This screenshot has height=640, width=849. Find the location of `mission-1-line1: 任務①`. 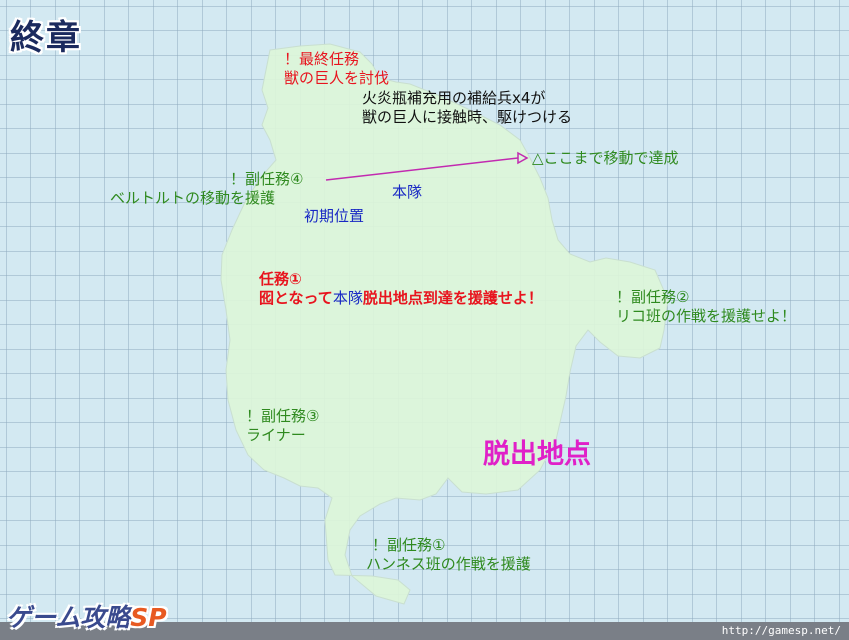

mission-1-line1: 任務① is located at coordinates (280, 279).